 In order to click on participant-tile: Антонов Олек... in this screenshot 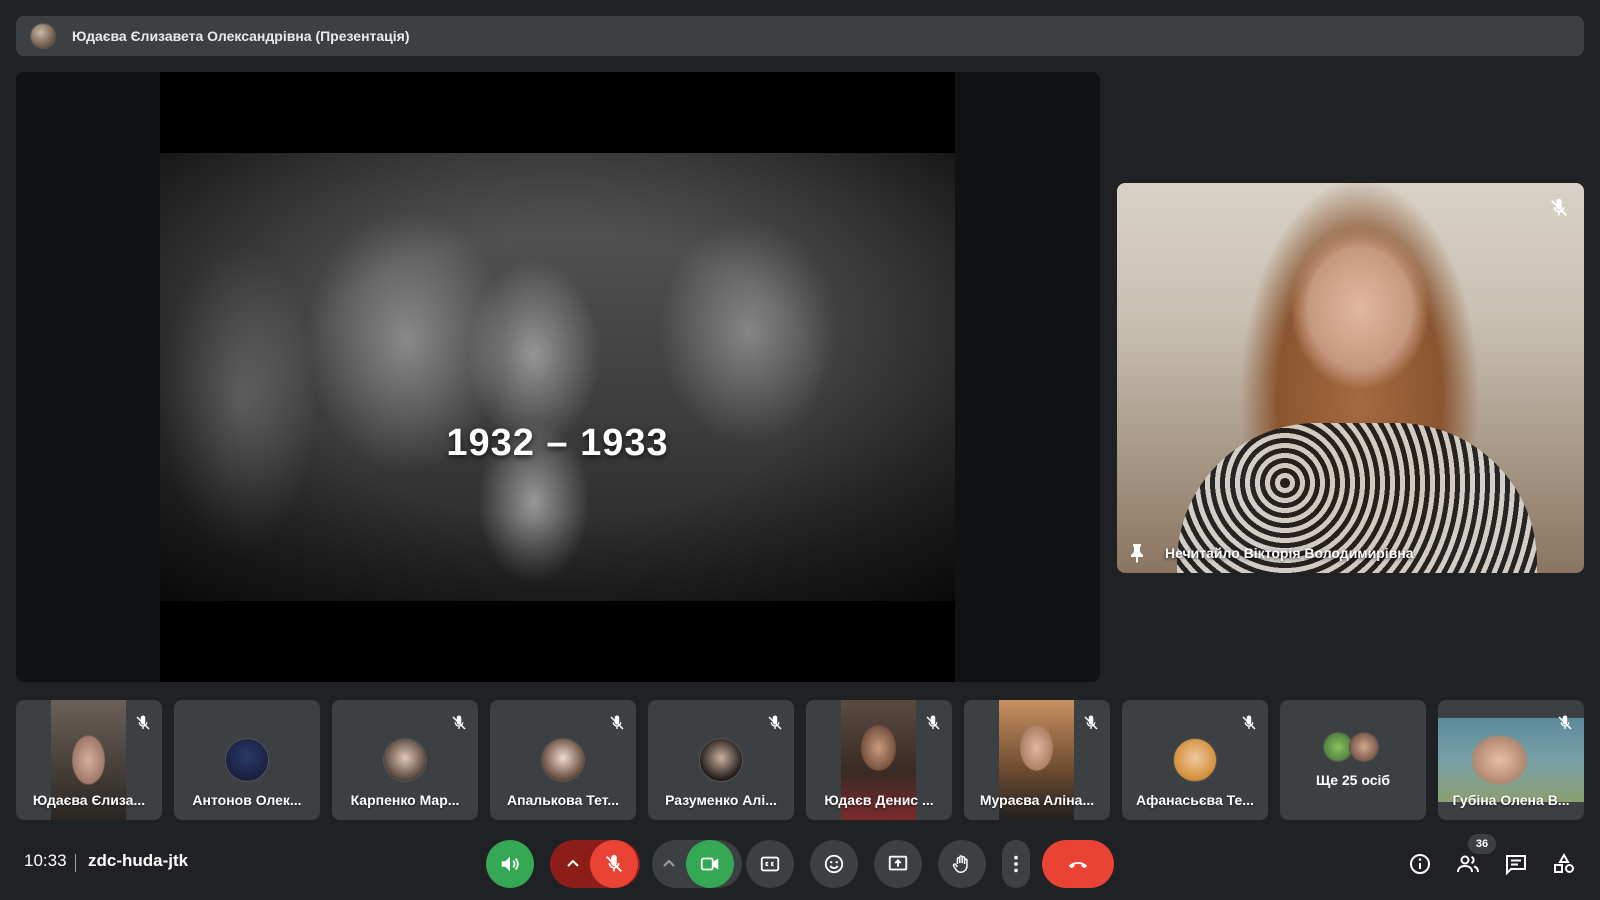, I will do `click(247, 760)`.